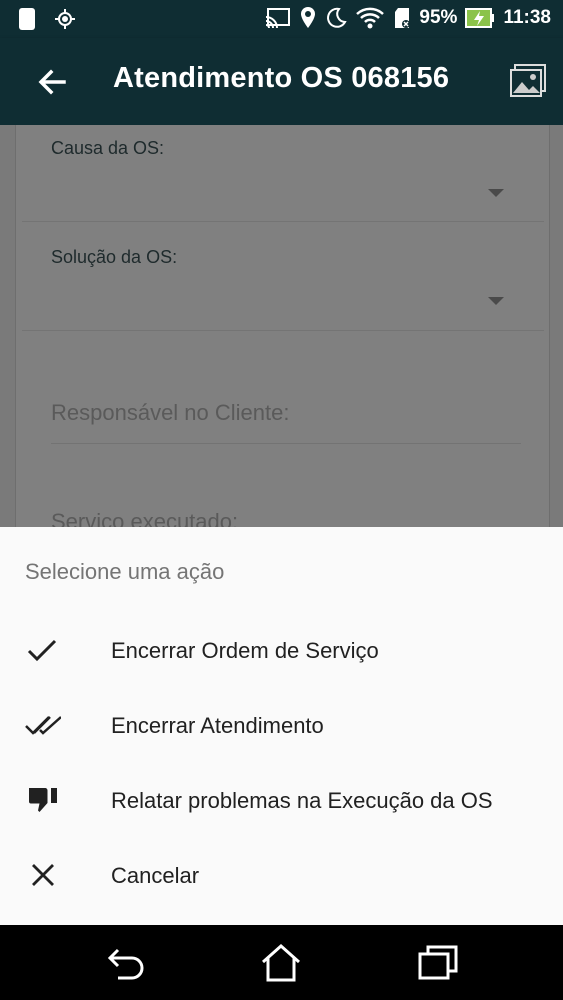  I want to click on status-bar: 95% 11:38, so click(281, 19).